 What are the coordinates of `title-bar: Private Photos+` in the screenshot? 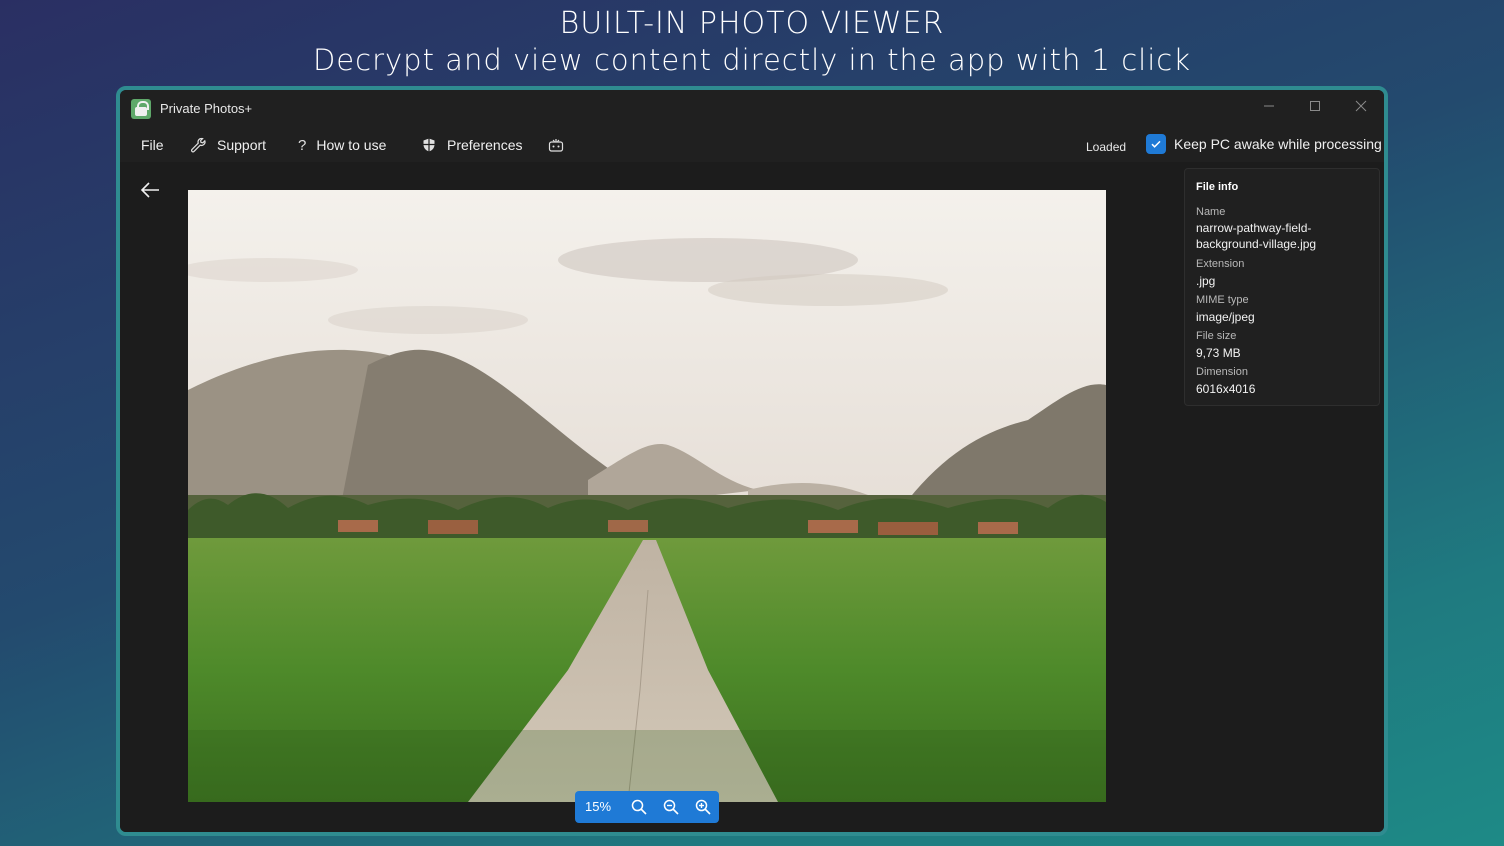 It's located at (752, 109).